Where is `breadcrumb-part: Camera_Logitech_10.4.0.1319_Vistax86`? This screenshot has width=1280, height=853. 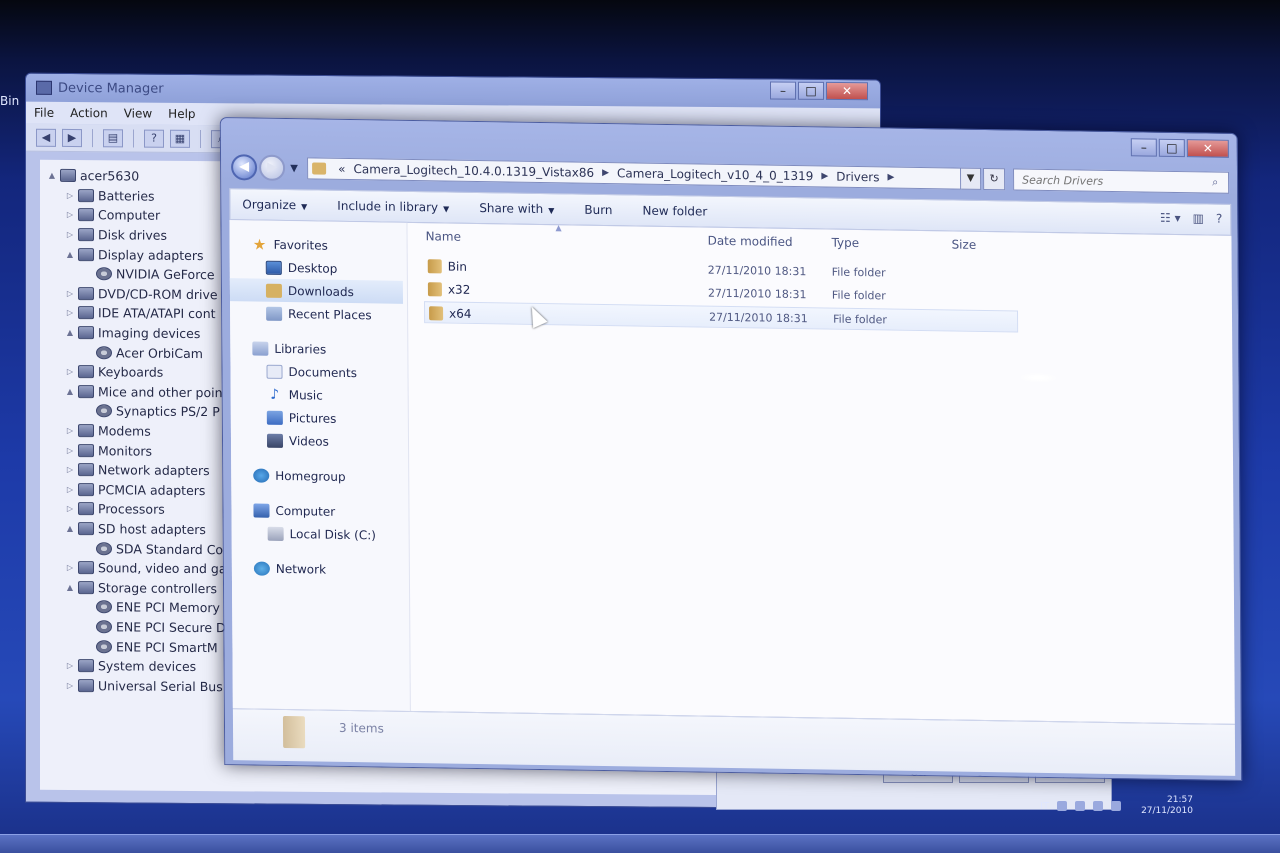
breadcrumb-part: Camera_Logitech_10.4.0.1319_Vistax86 is located at coordinates (473, 171).